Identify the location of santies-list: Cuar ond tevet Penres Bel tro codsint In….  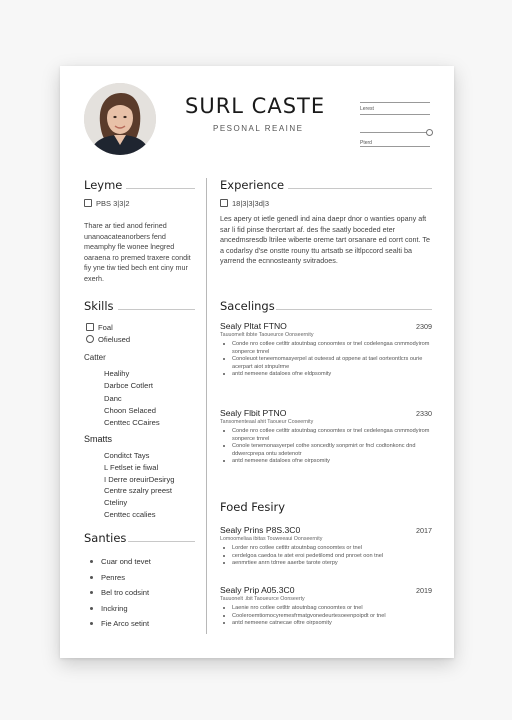
(120, 593).